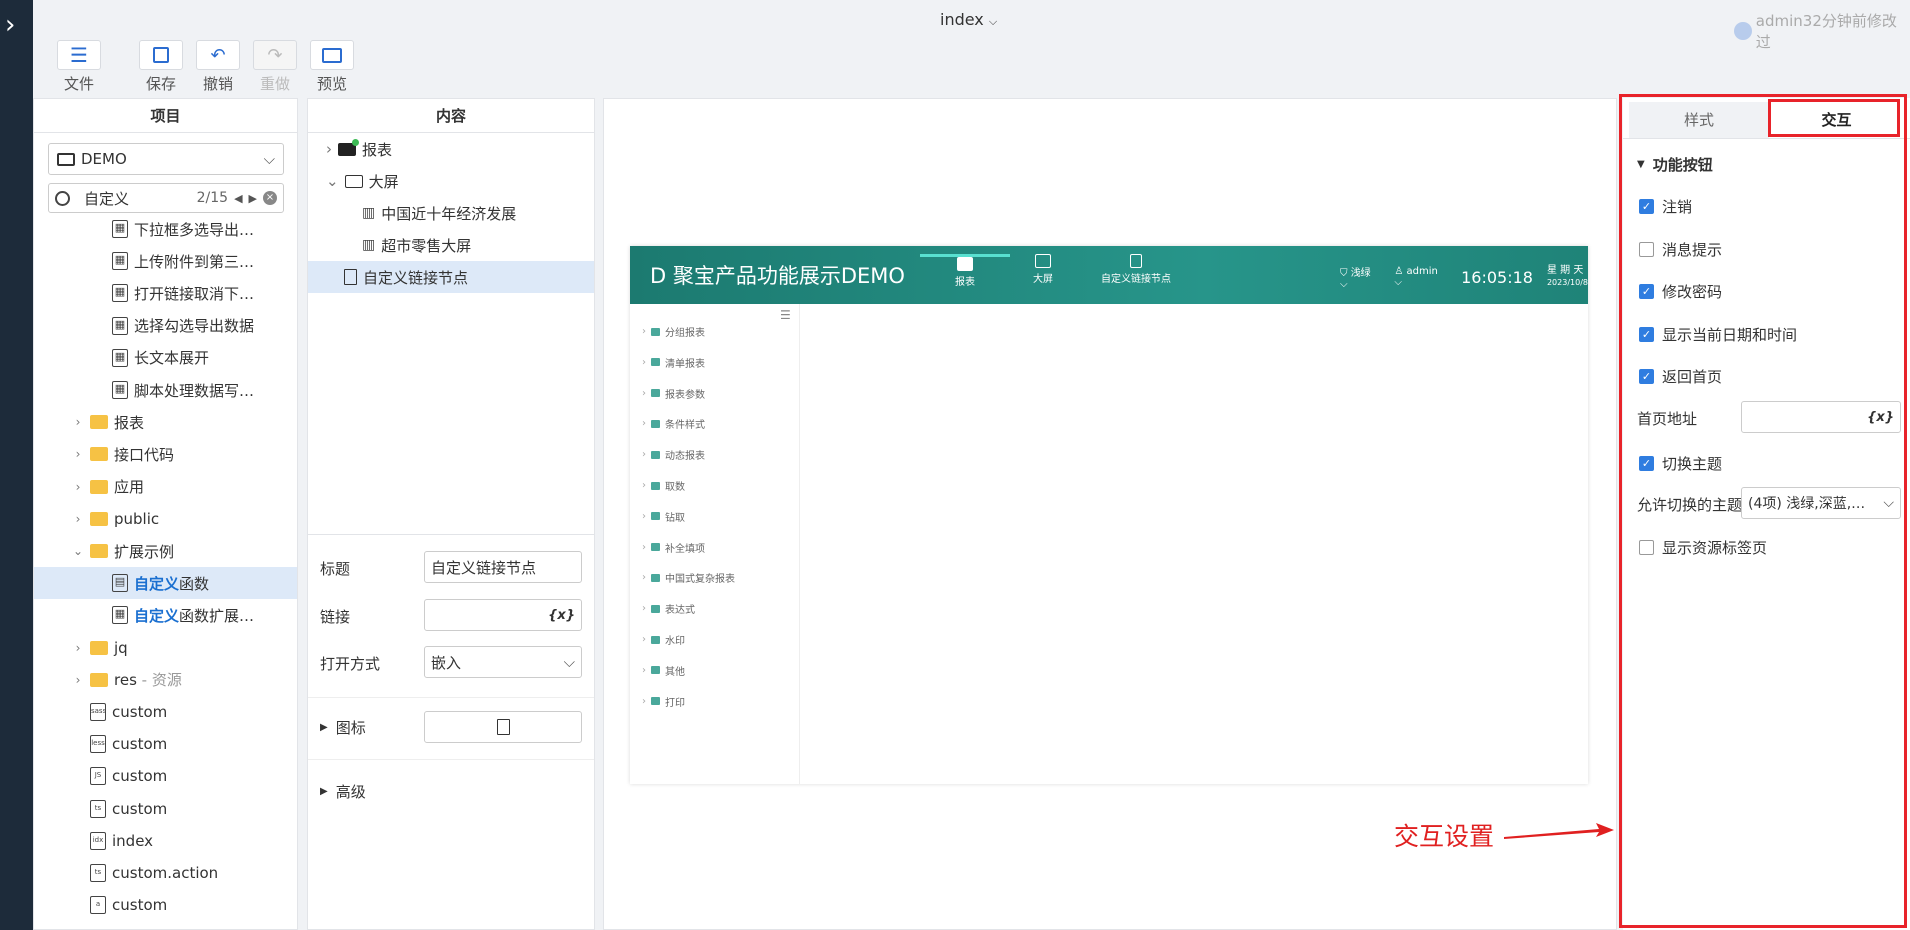 The image size is (1910, 930). Describe the element at coordinates (171, 357) in the screenshot. I see `tree-item-label: 长文本展开` at that location.